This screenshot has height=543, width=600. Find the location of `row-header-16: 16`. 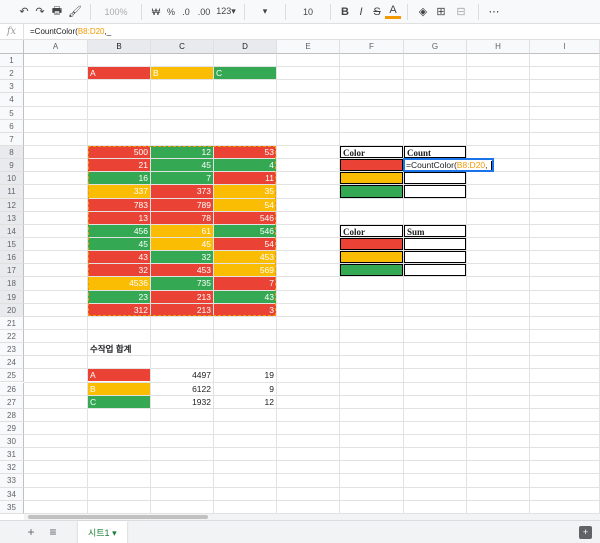

row-header-16: 16 is located at coordinates (12, 258).